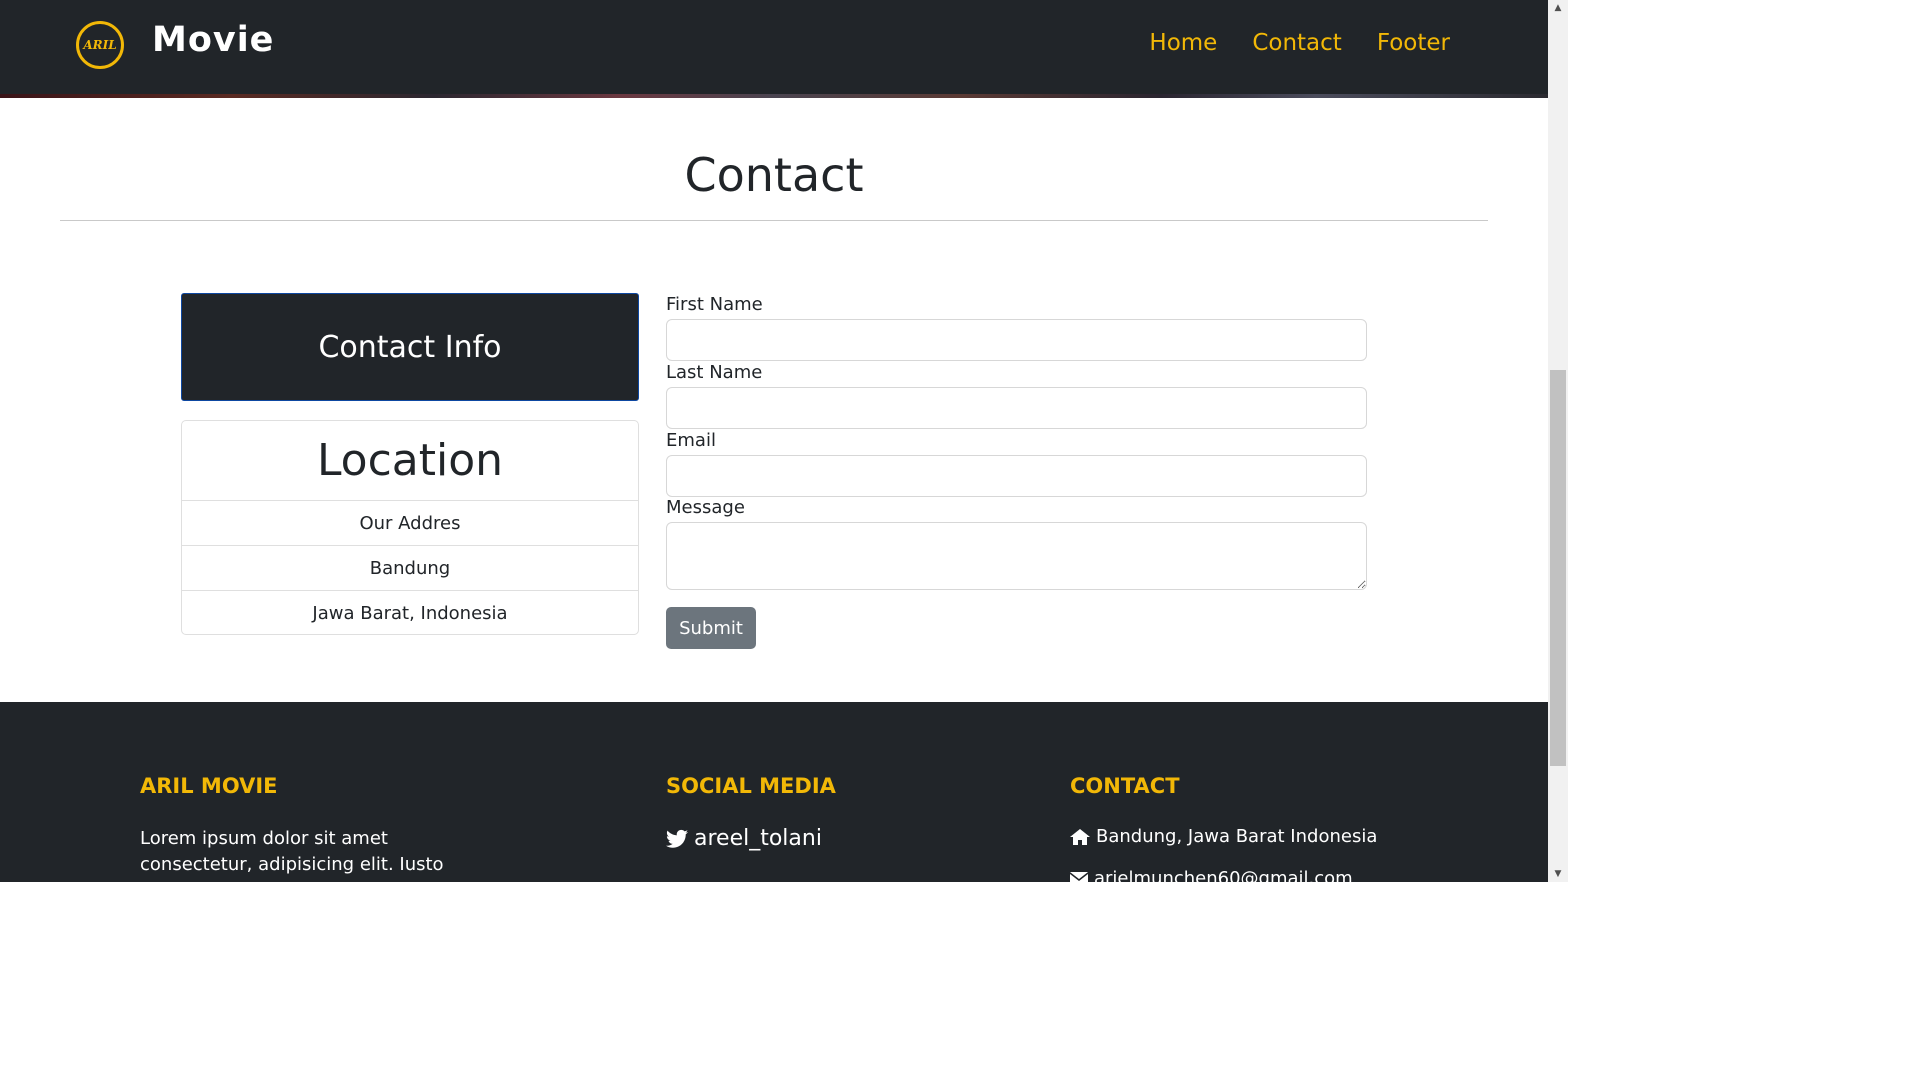 The width and height of the screenshot is (1920, 1080). I want to click on twitter-handle: areel_tolani, so click(758, 838).